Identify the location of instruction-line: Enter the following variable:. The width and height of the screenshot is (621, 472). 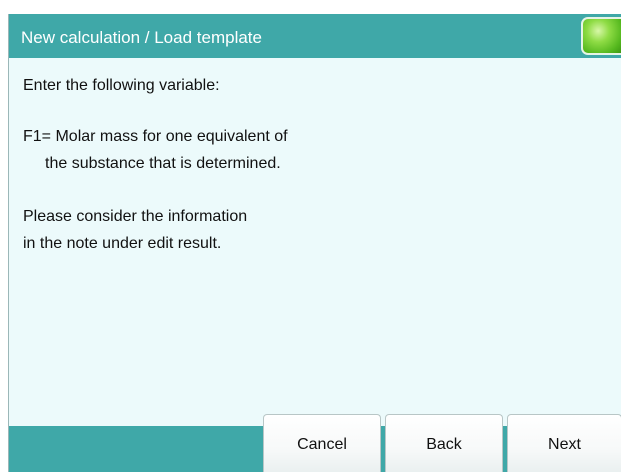
(121, 85).